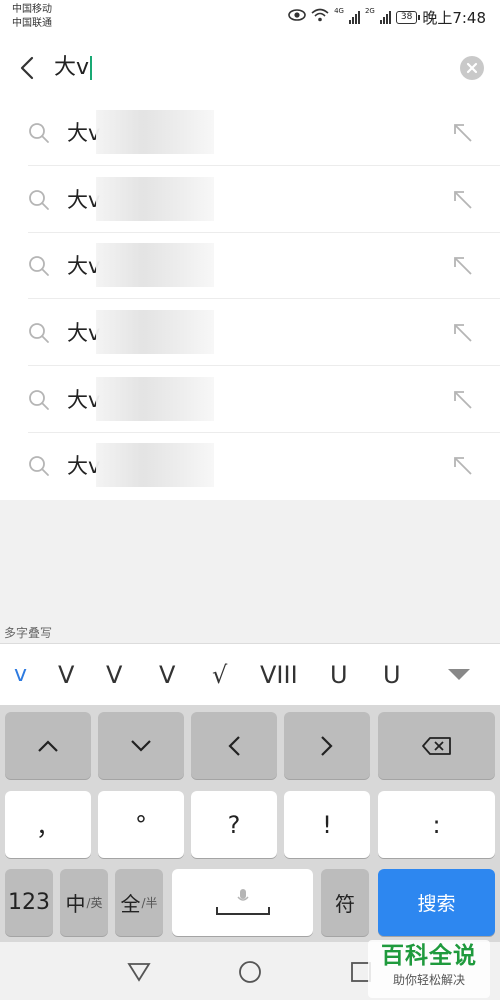 The image size is (500, 1000). What do you see at coordinates (297, 17) in the screenshot?
I see `eye-icon` at bounding box center [297, 17].